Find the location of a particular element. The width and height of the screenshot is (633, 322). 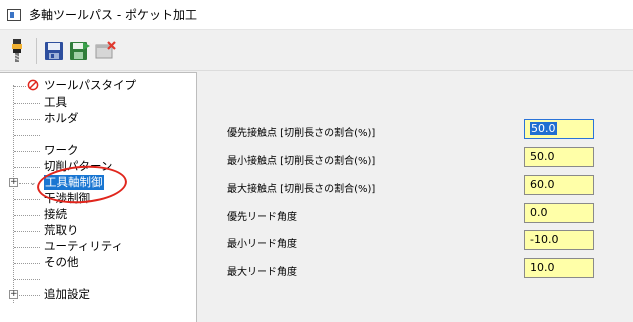

param-label-min-lead: 最小リード角度 is located at coordinates (262, 244).